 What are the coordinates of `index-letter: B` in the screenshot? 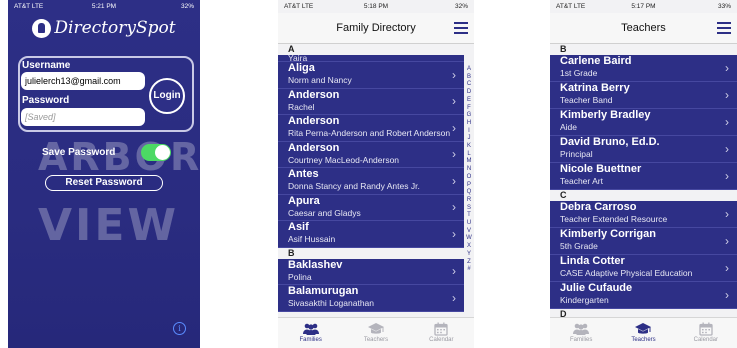 It's located at (469, 78).